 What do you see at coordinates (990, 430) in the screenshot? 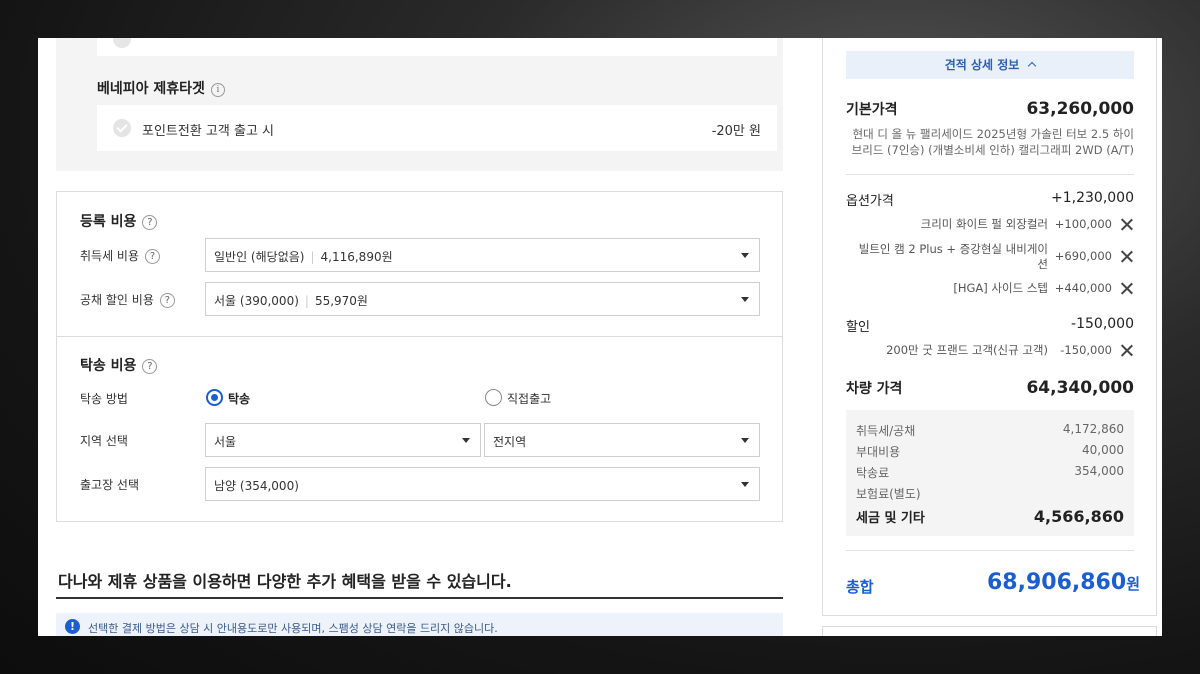
I see `tax-row: 취득세/공채 4,172,860` at bounding box center [990, 430].